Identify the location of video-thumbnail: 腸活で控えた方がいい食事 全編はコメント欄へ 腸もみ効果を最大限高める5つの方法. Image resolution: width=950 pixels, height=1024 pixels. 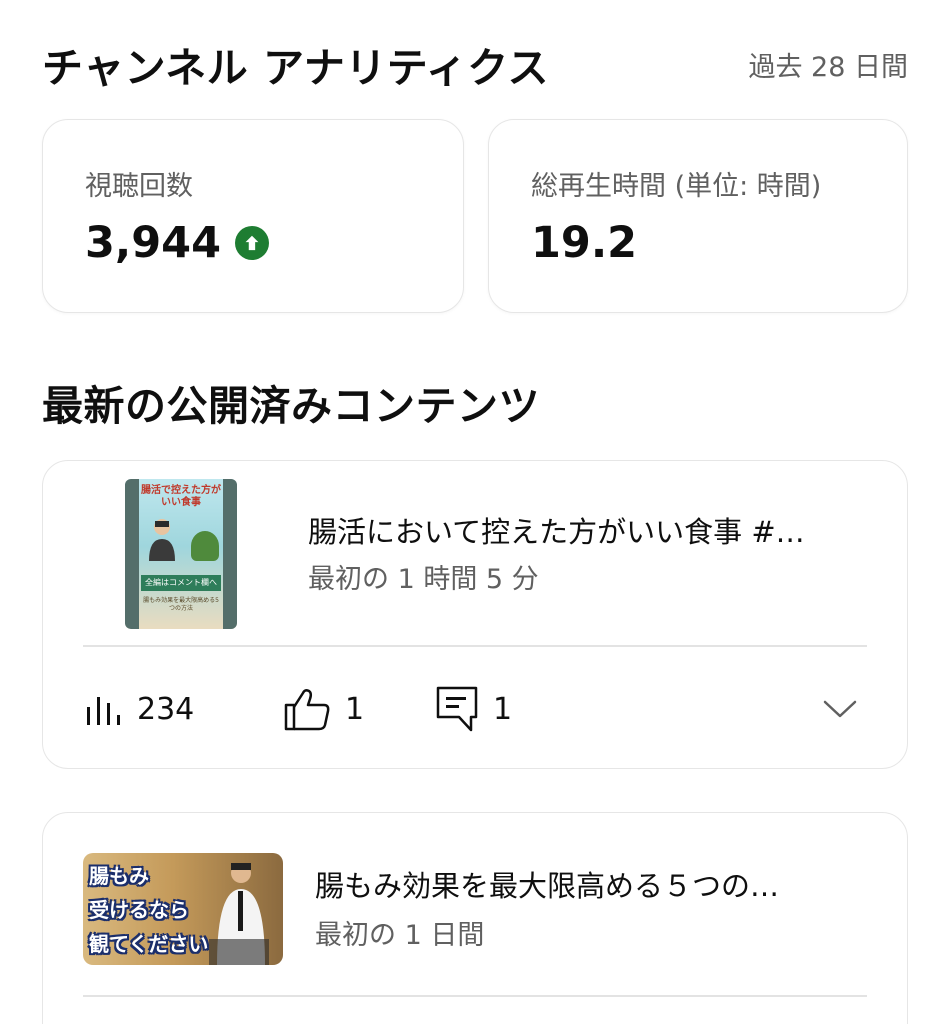
(181, 554).